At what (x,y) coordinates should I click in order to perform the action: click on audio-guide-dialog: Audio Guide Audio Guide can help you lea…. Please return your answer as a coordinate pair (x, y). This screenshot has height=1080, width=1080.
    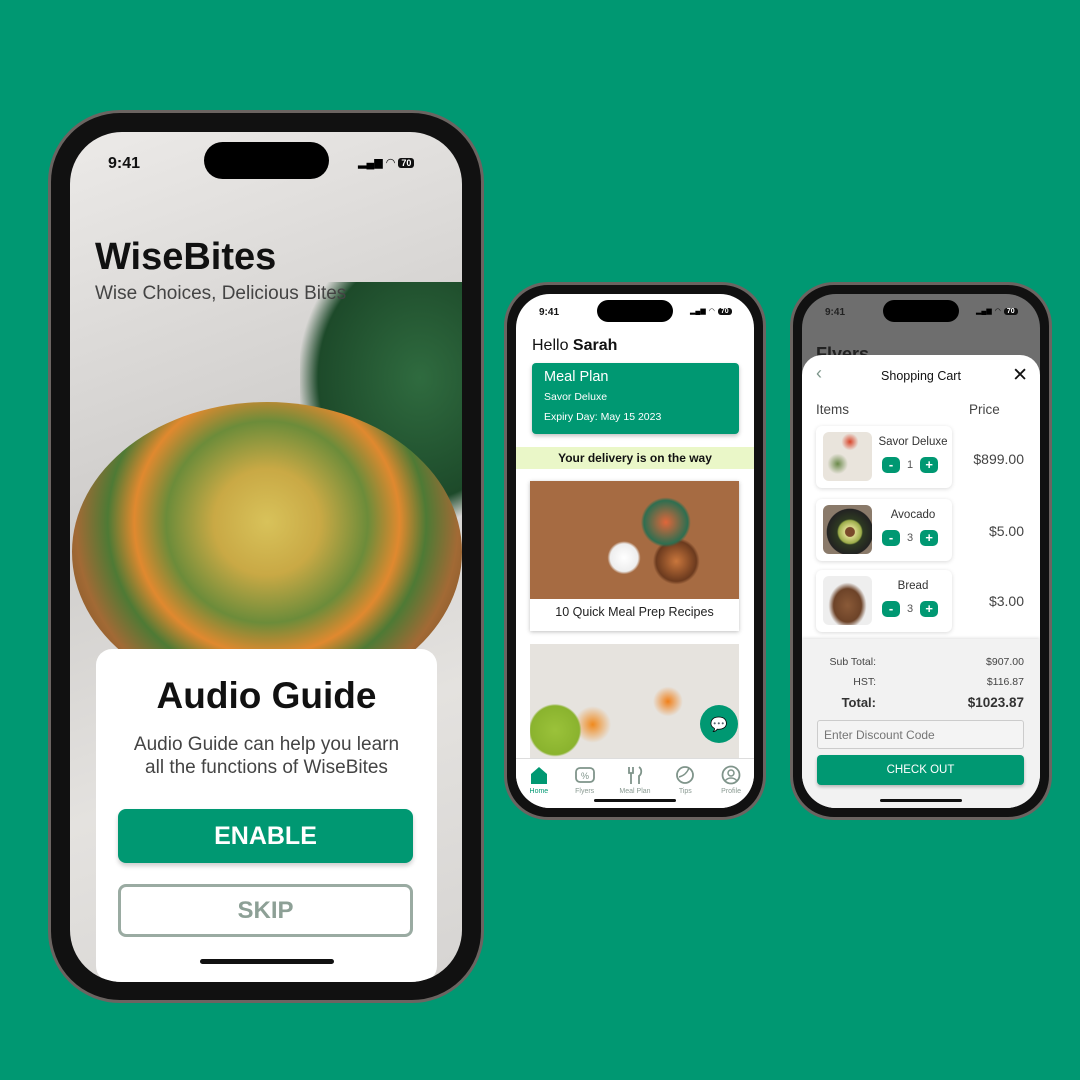
    Looking at the image, I should click on (266, 815).